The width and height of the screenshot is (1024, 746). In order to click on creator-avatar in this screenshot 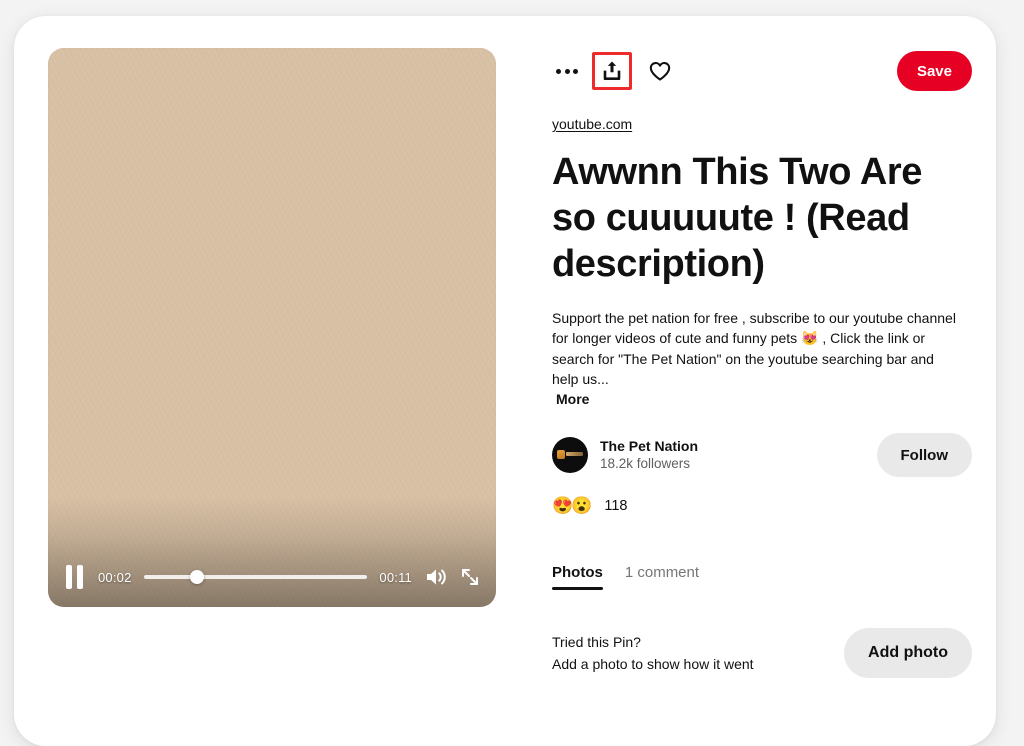, I will do `click(570, 455)`.